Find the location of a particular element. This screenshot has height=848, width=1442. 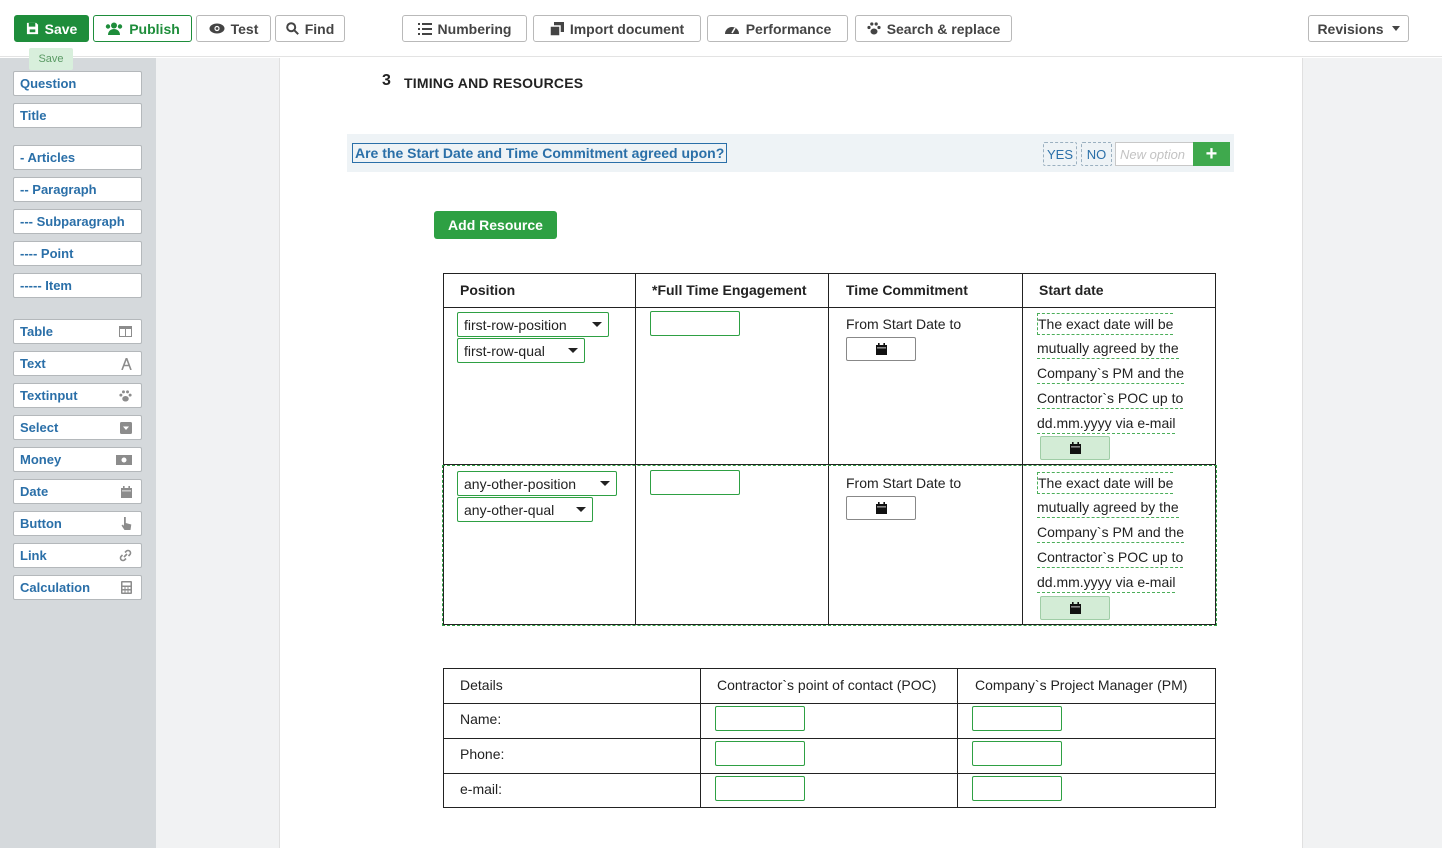

chevron-down-icon is located at coordinates (1395, 28).